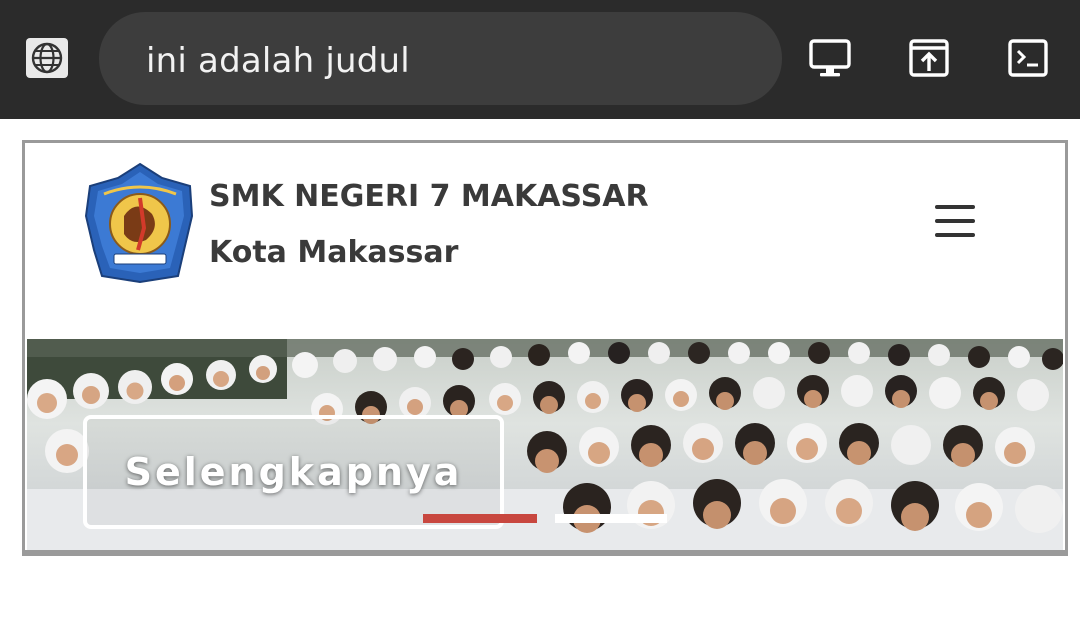  What do you see at coordinates (278, 61) in the screenshot?
I see `address-text: ini adalah judul` at bounding box center [278, 61].